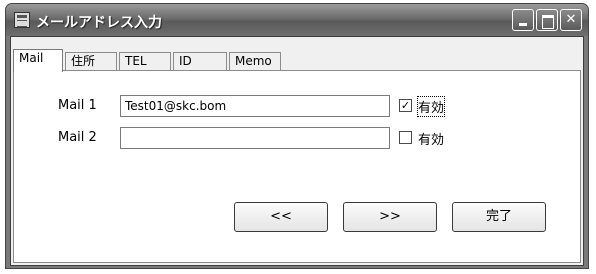 The height and width of the screenshot is (274, 596). Describe the element at coordinates (38, 60) in the screenshot. I see `tab-mail: Mail` at that location.